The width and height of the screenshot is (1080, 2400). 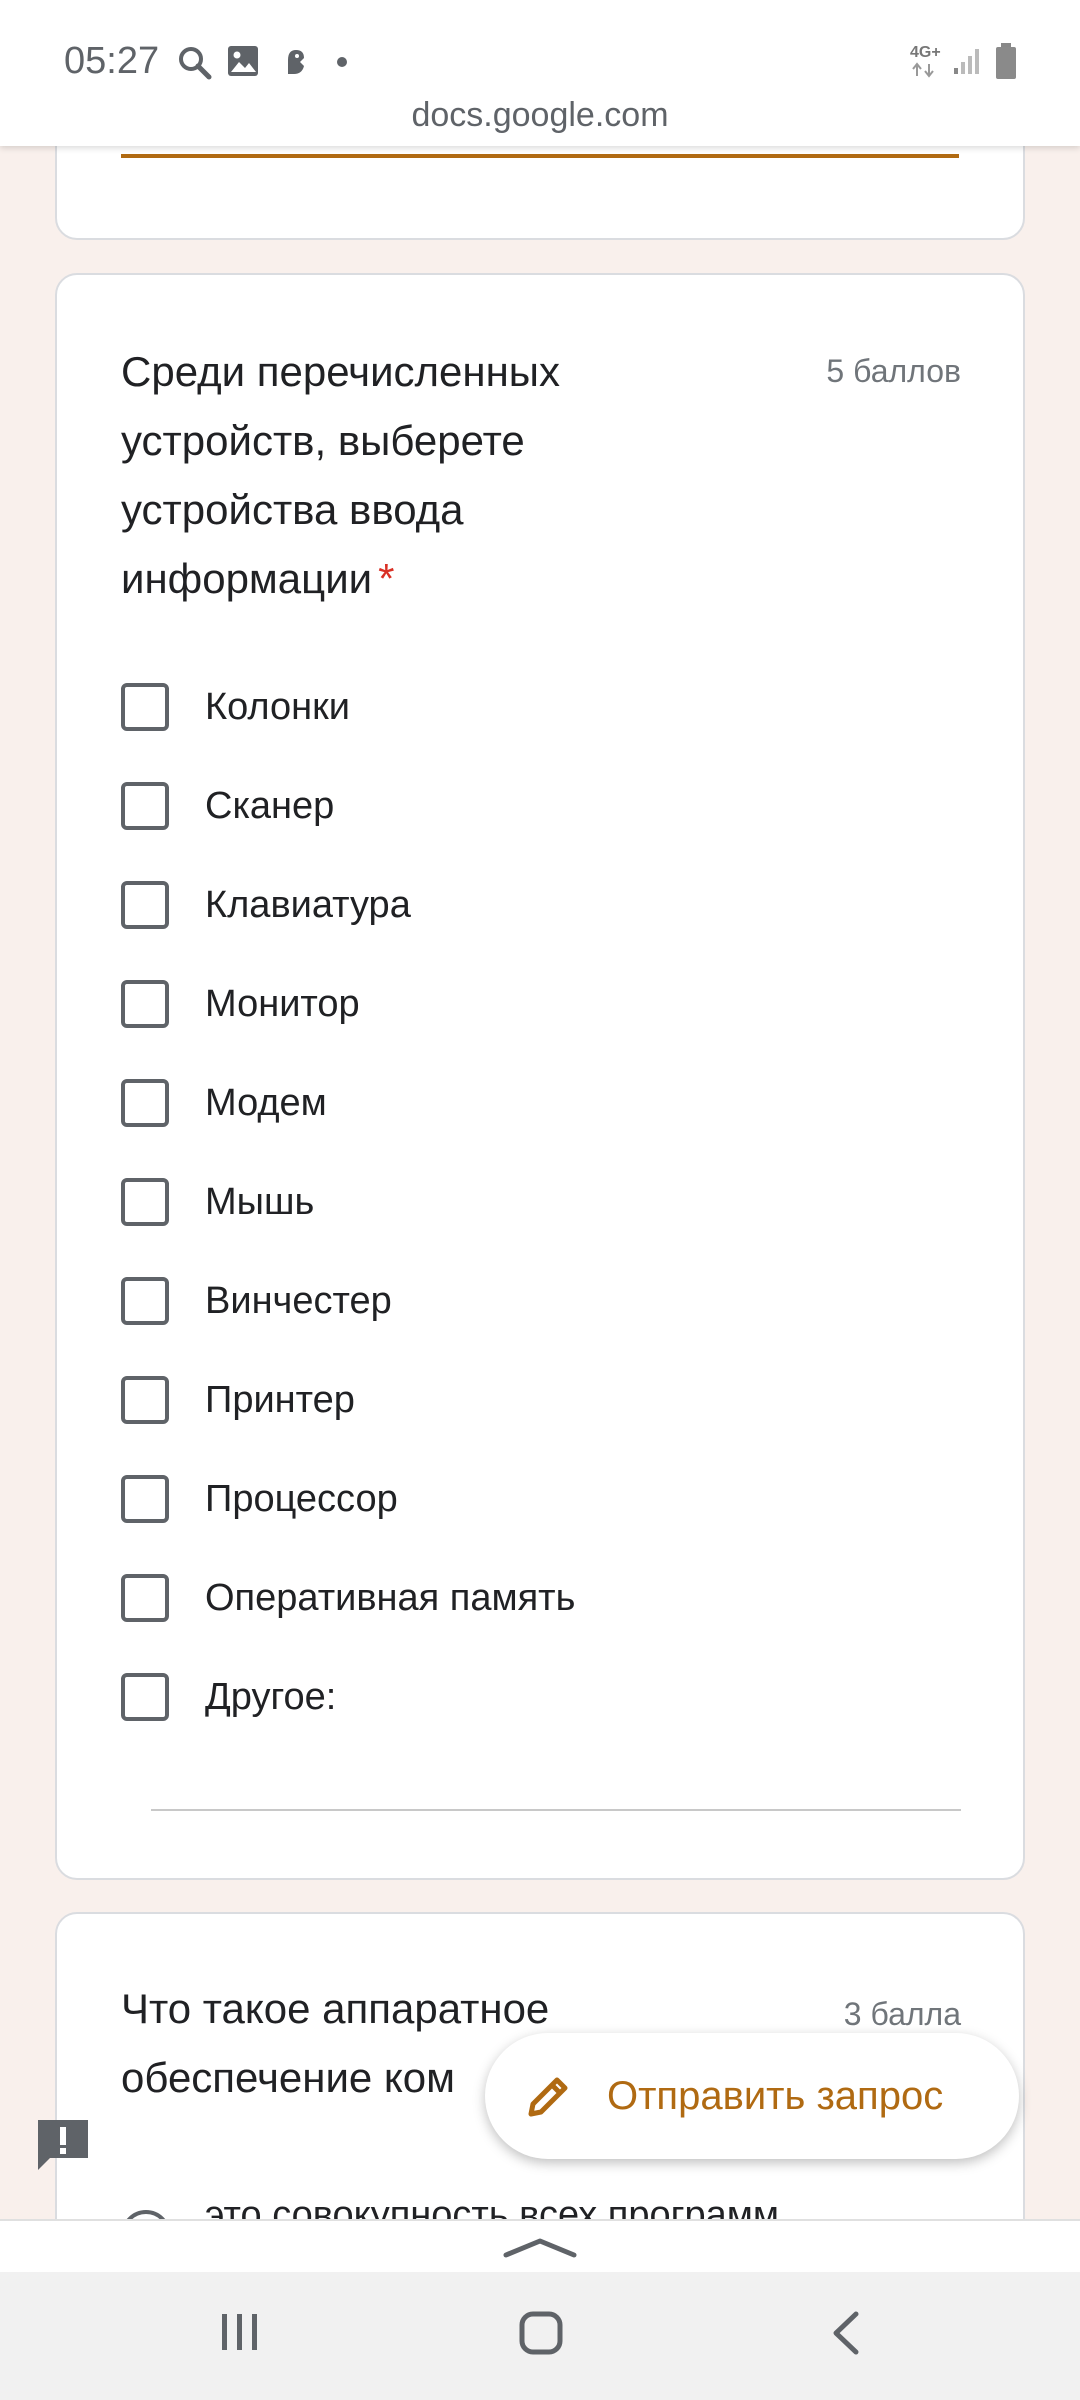 I want to click on option-kolonki: Колонки, so click(x=235, y=707).